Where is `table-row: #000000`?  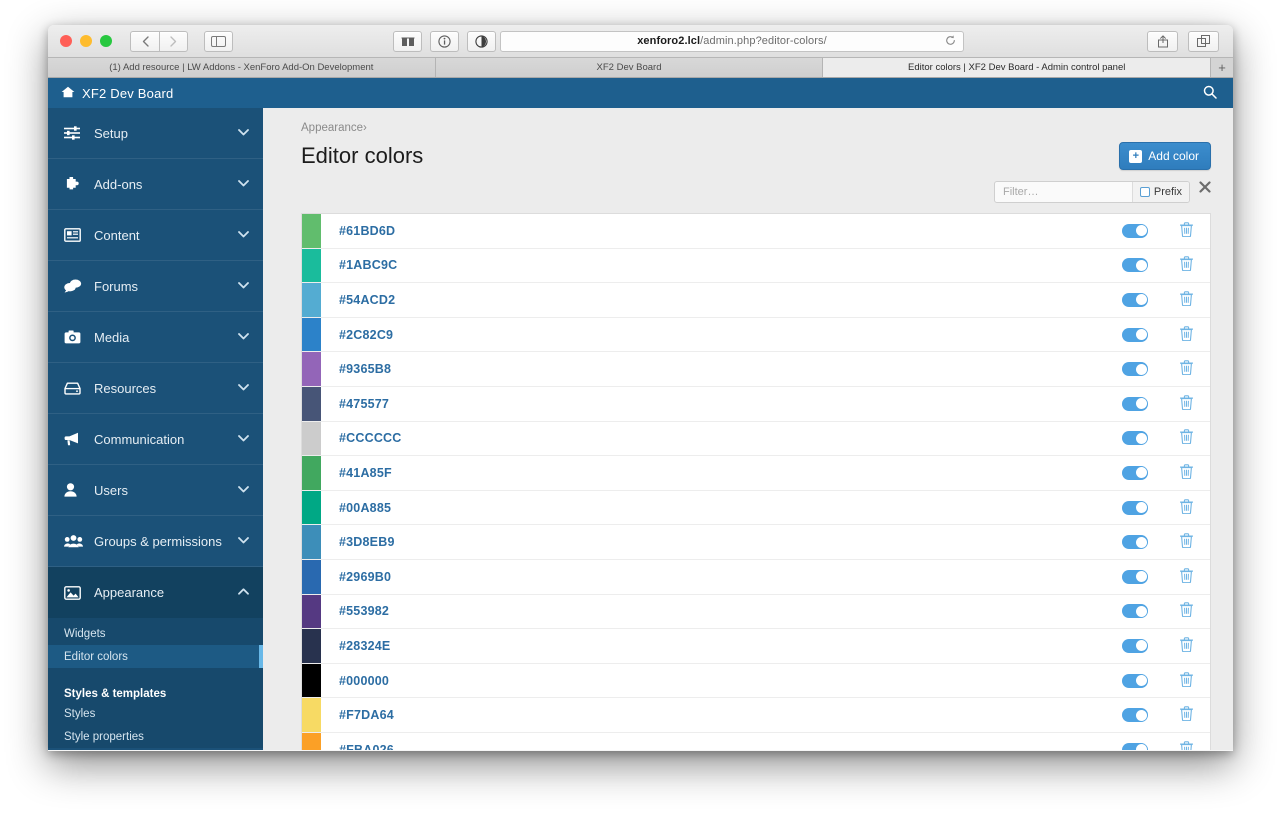 table-row: #000000 is located at coordinates (756, 681).